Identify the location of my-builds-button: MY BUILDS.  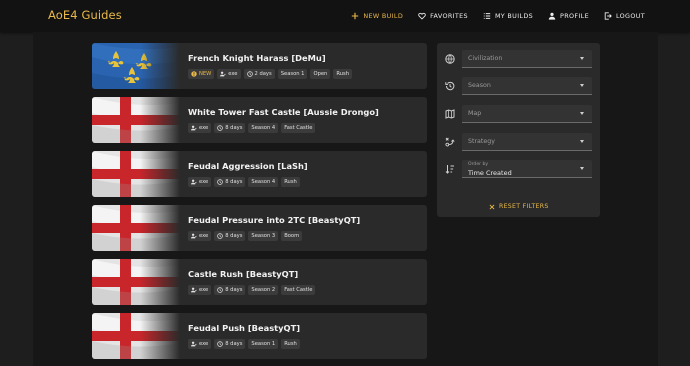
(508, 16).